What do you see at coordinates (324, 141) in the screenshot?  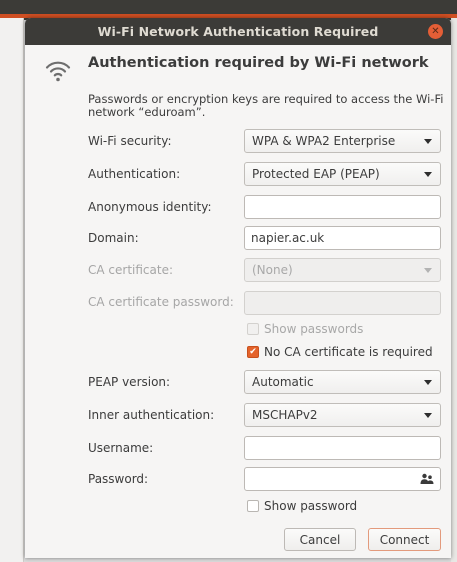 I see `wifi-security-value: WPA & WPA2 Enterprise` at bounding box center [324, 141].